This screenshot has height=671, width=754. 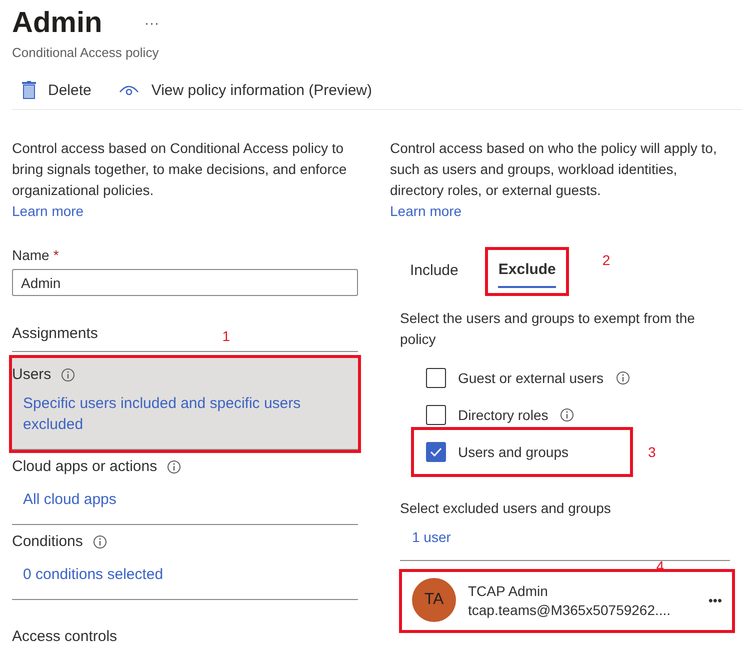 What do you see at coordinates (185, 487) in the screenshot?
I see `assignment-section: Cloud apps or actions All cloud apps` at bounding box center [185, 487].